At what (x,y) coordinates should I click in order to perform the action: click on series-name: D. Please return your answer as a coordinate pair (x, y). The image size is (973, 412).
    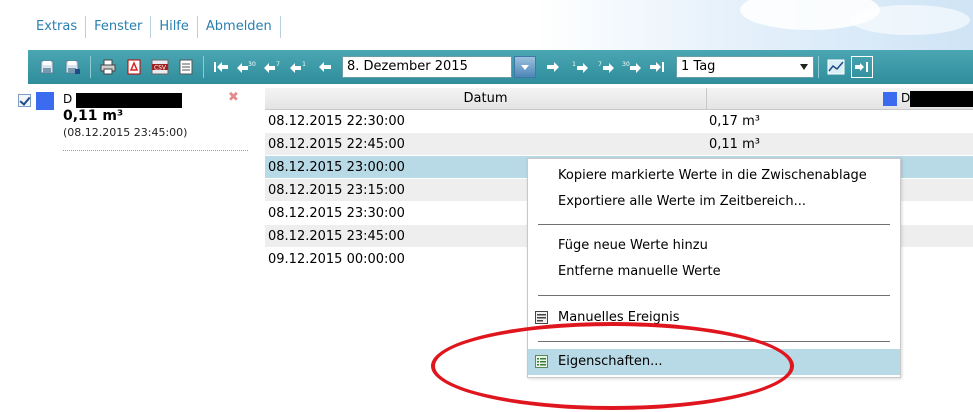
    Looking at the image, I should click on (68, 99).